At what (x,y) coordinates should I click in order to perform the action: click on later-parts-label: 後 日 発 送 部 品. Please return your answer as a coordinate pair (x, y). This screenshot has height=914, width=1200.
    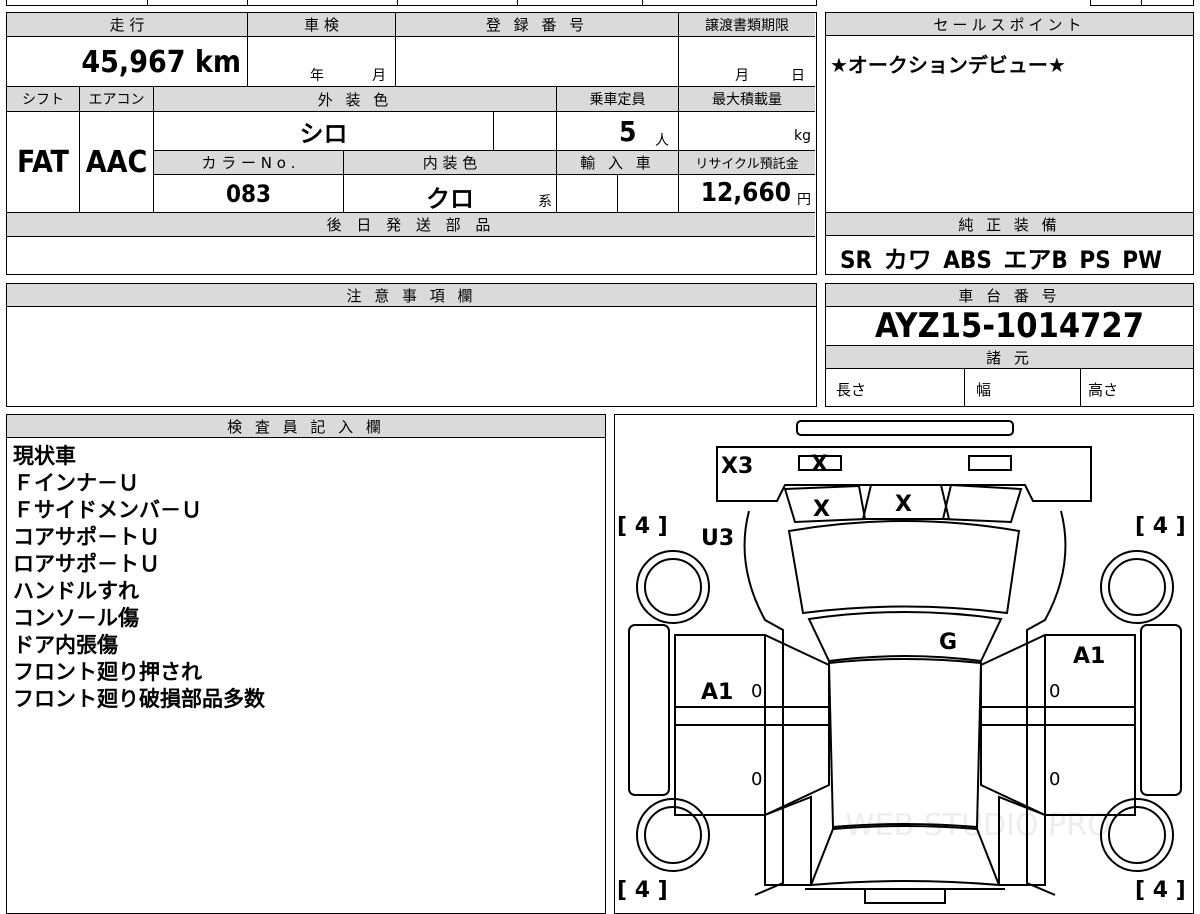
    Looking at the image, I should click on (411, 225).